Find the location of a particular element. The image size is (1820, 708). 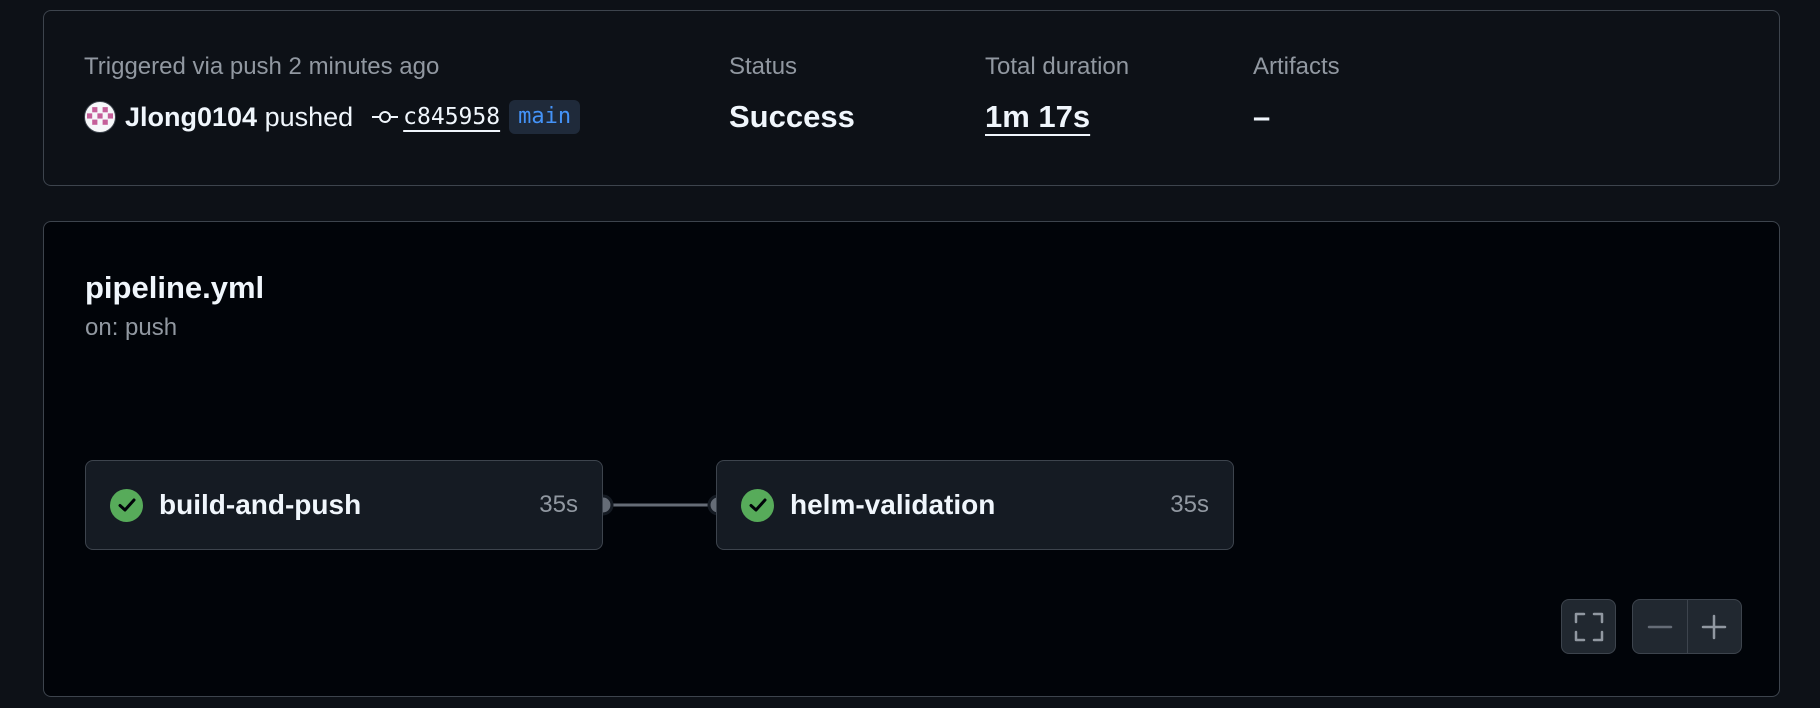

fullscreen-icon is located at coordinates (1588, 626).